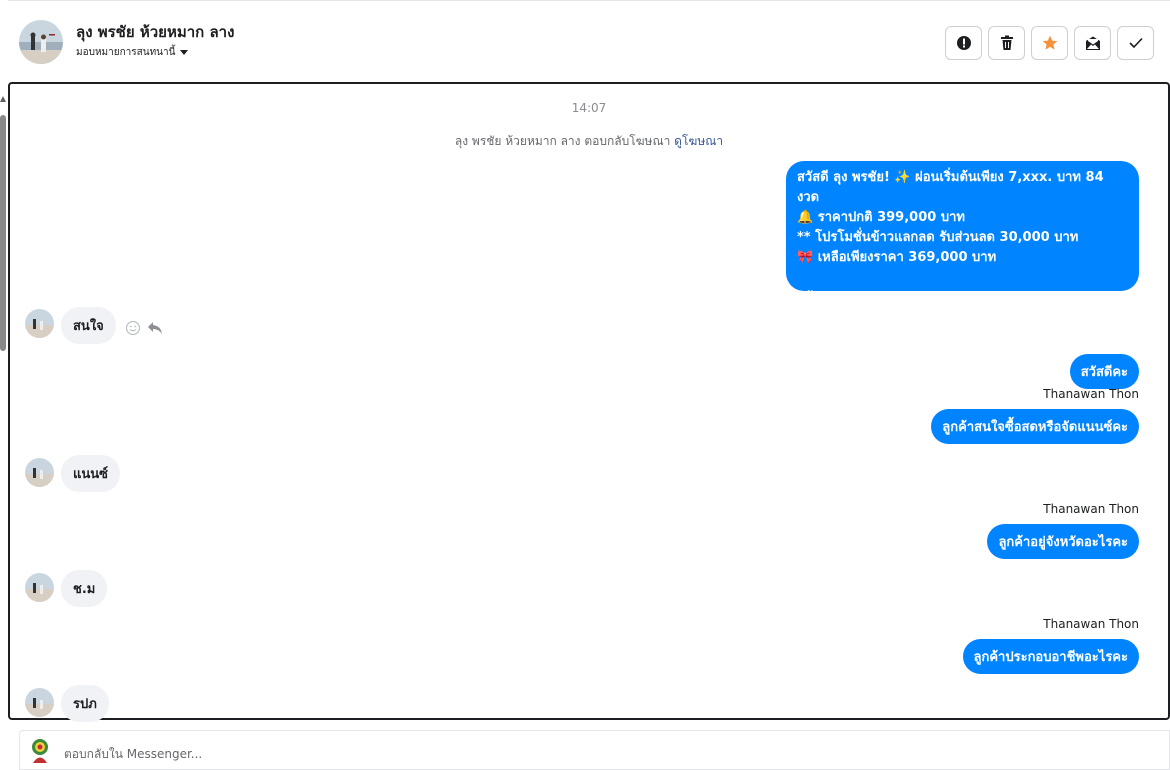  What do you see at coordinates (842, 297) in the screenshot?
I see `ad-line: รหัสรถ : G031` at bounding box center [842, 297].